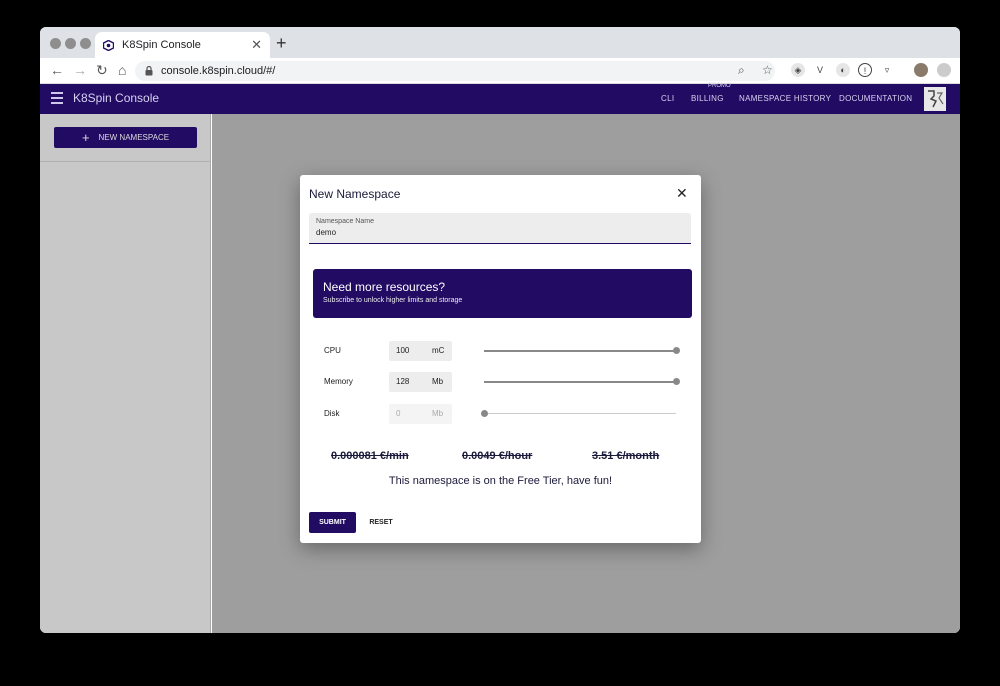 The height and width of the screenshot is (686, 1000). Describe the element at coordinates (57, 98) in the screenshot. I see `hamburger-menu-icon` at that location.